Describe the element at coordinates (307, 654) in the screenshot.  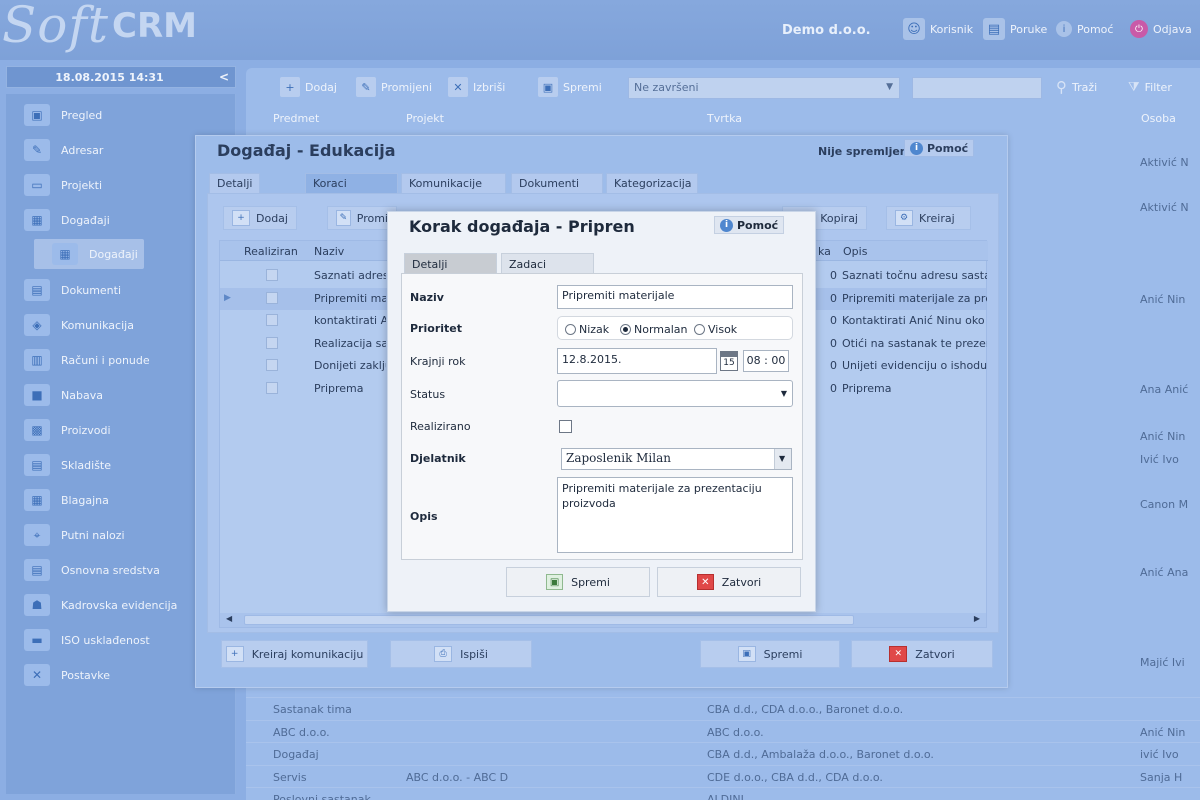
I see `create-communication-label: Kreiraj komunikaciju` at that location.